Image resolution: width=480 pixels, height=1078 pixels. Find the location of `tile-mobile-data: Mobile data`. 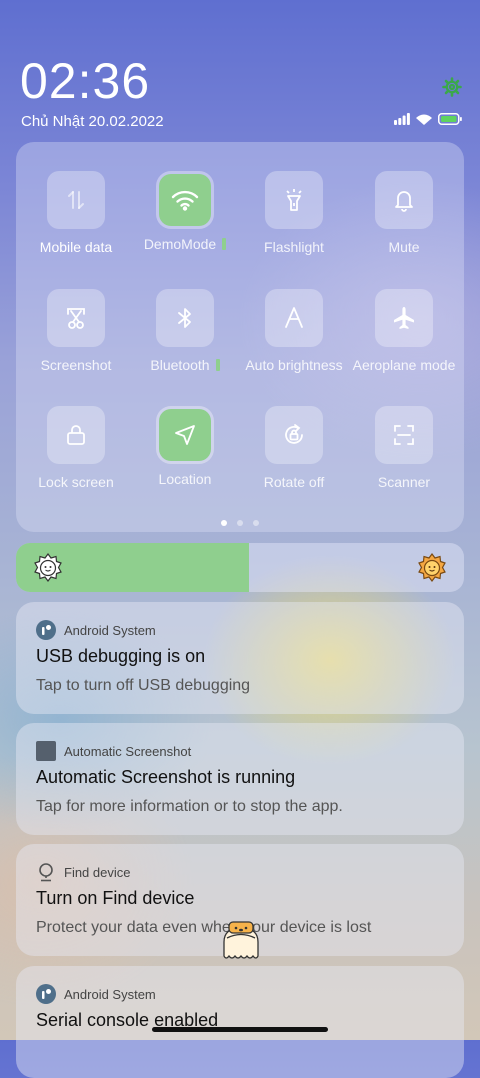

tile-mobile-data: Mobile data is located at coordinates (76, 213).